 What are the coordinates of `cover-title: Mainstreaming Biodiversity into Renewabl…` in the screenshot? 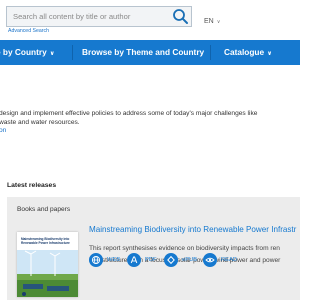 It's located at (45, 241).